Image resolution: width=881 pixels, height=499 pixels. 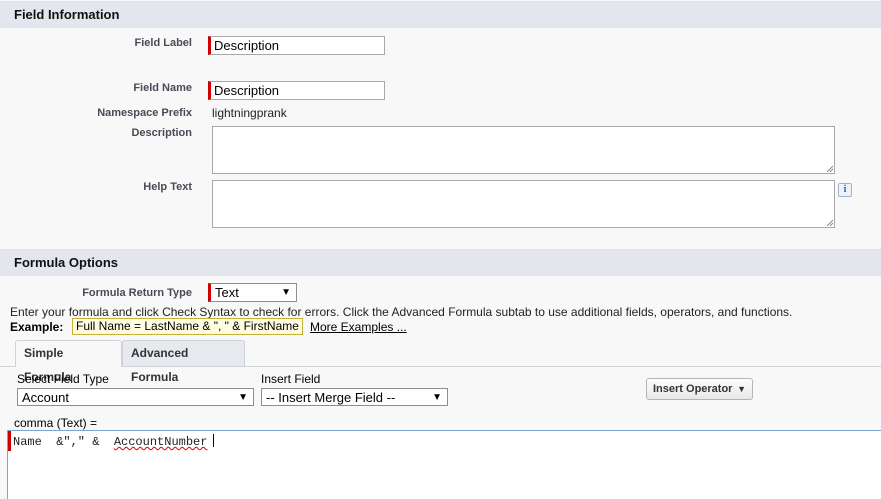 I want to click on formula-title: comma (Text) =, so click(x=56, y=423).